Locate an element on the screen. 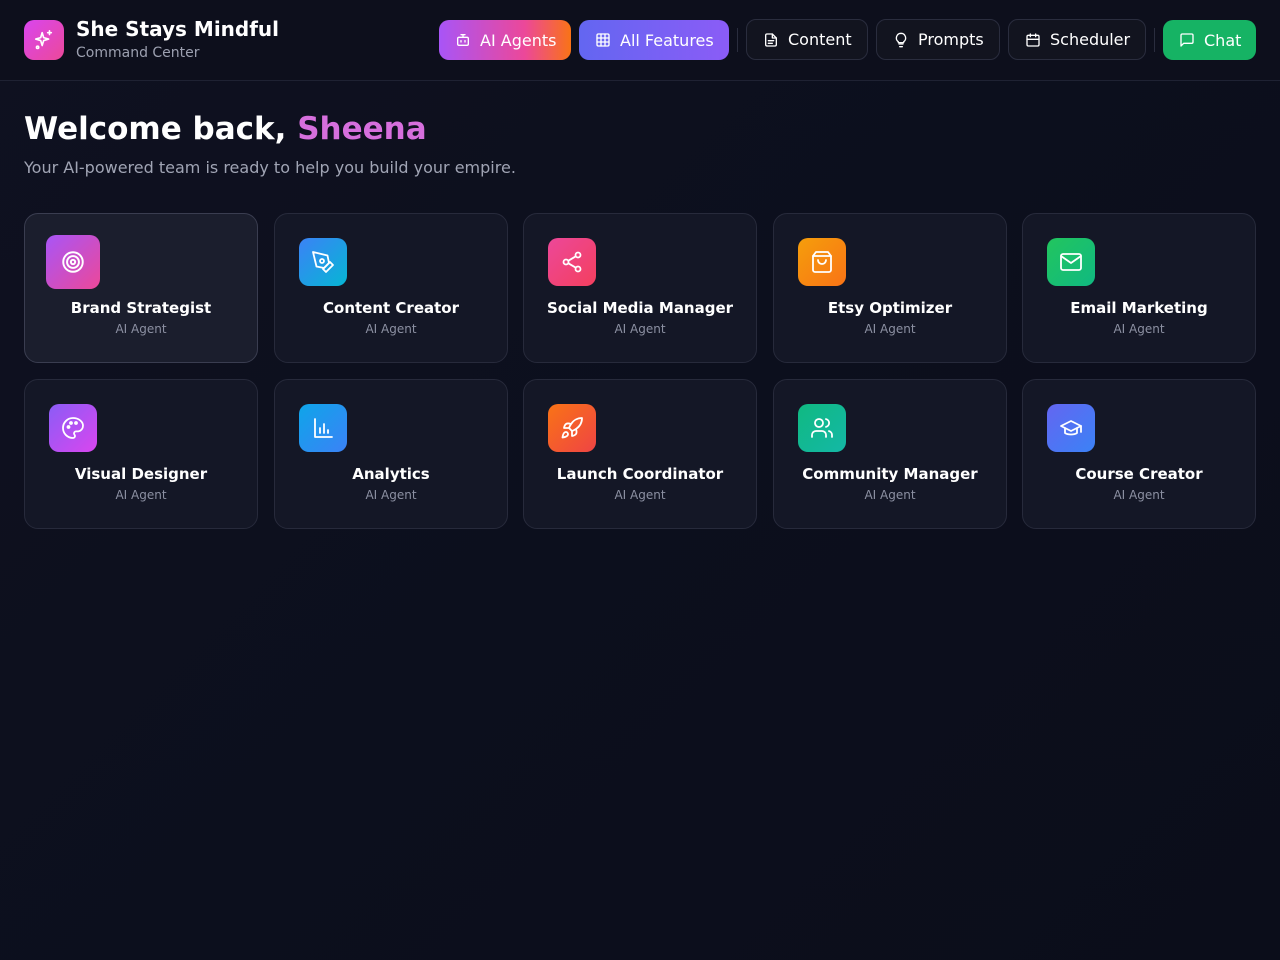 The height and width of the screenshot is (960, 1280). all-features-button: All Features is located at coordinates (654, 40).